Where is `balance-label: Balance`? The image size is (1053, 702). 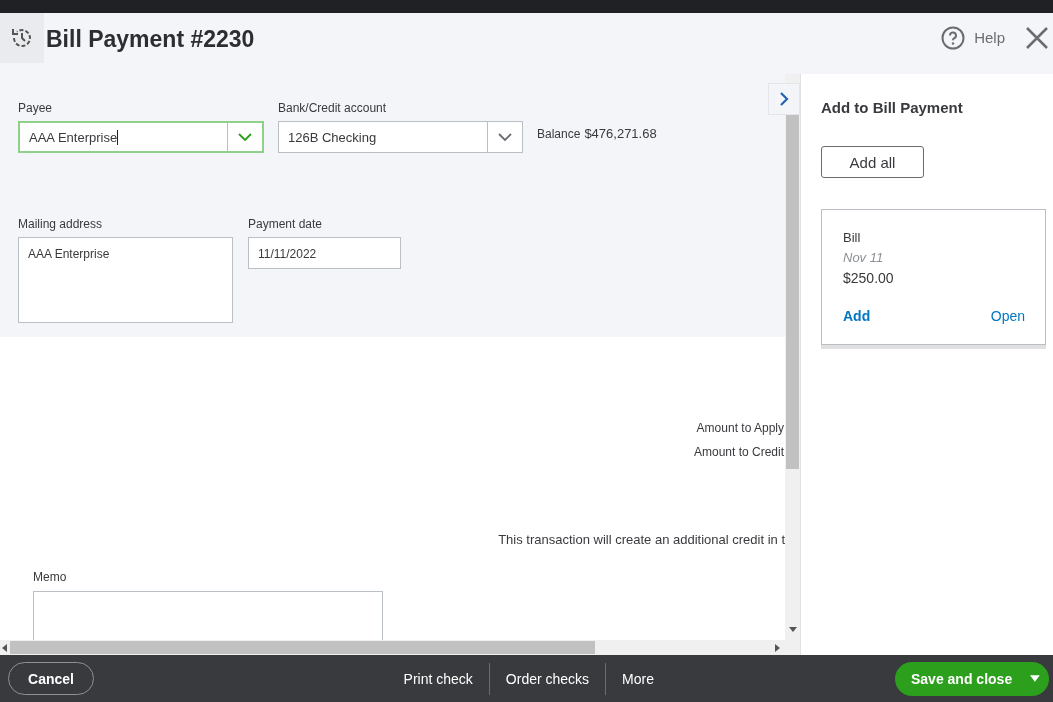
balance-label: Balance is located at coordinates (559, 134).